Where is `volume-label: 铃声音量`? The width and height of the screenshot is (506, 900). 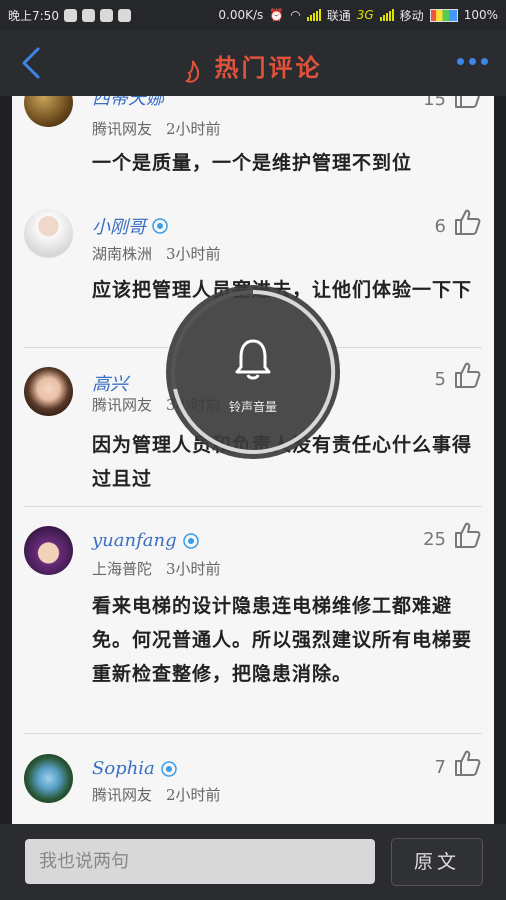 volume-label: 铃声音量 is located at coordinates (252, 407).